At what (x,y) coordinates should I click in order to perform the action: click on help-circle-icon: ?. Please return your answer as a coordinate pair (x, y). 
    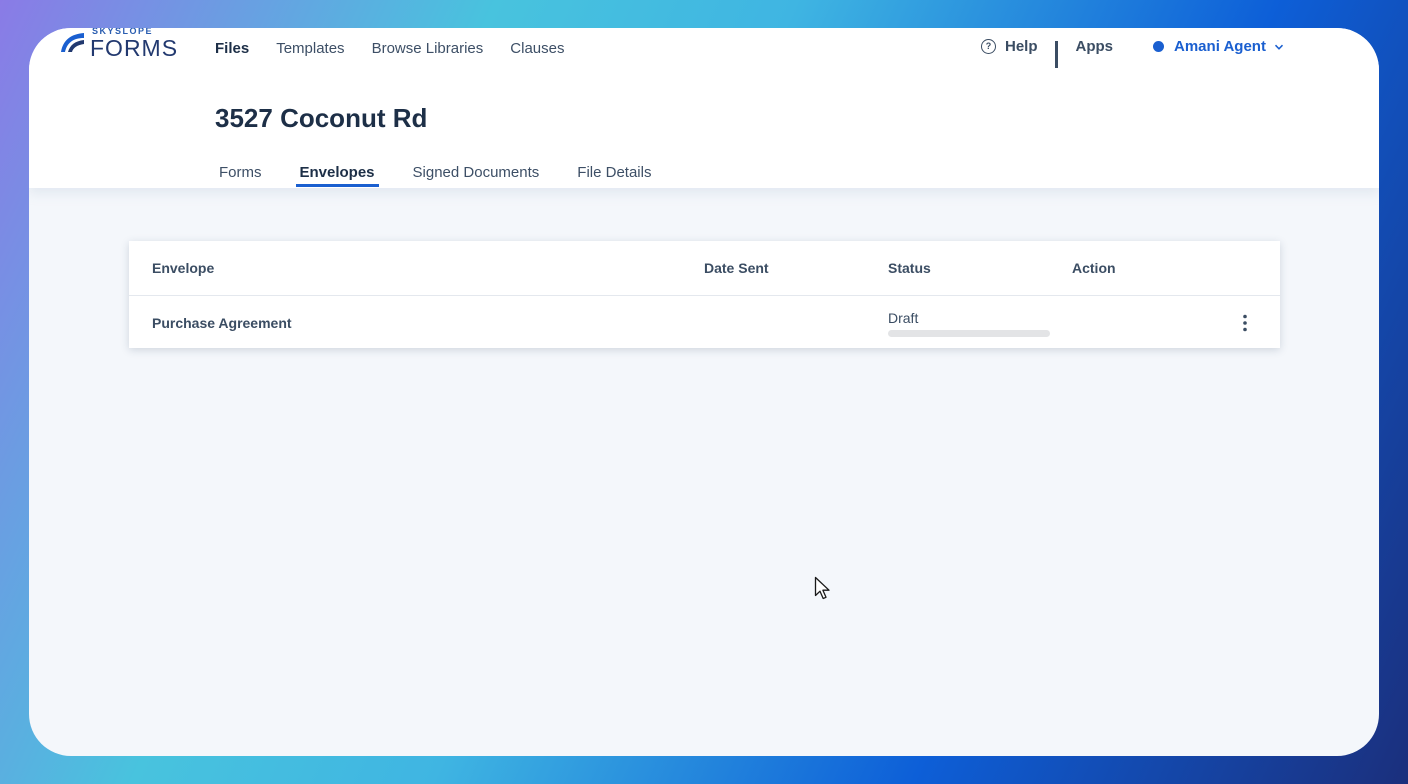
    Looking at the image, I should click on (988, 46).